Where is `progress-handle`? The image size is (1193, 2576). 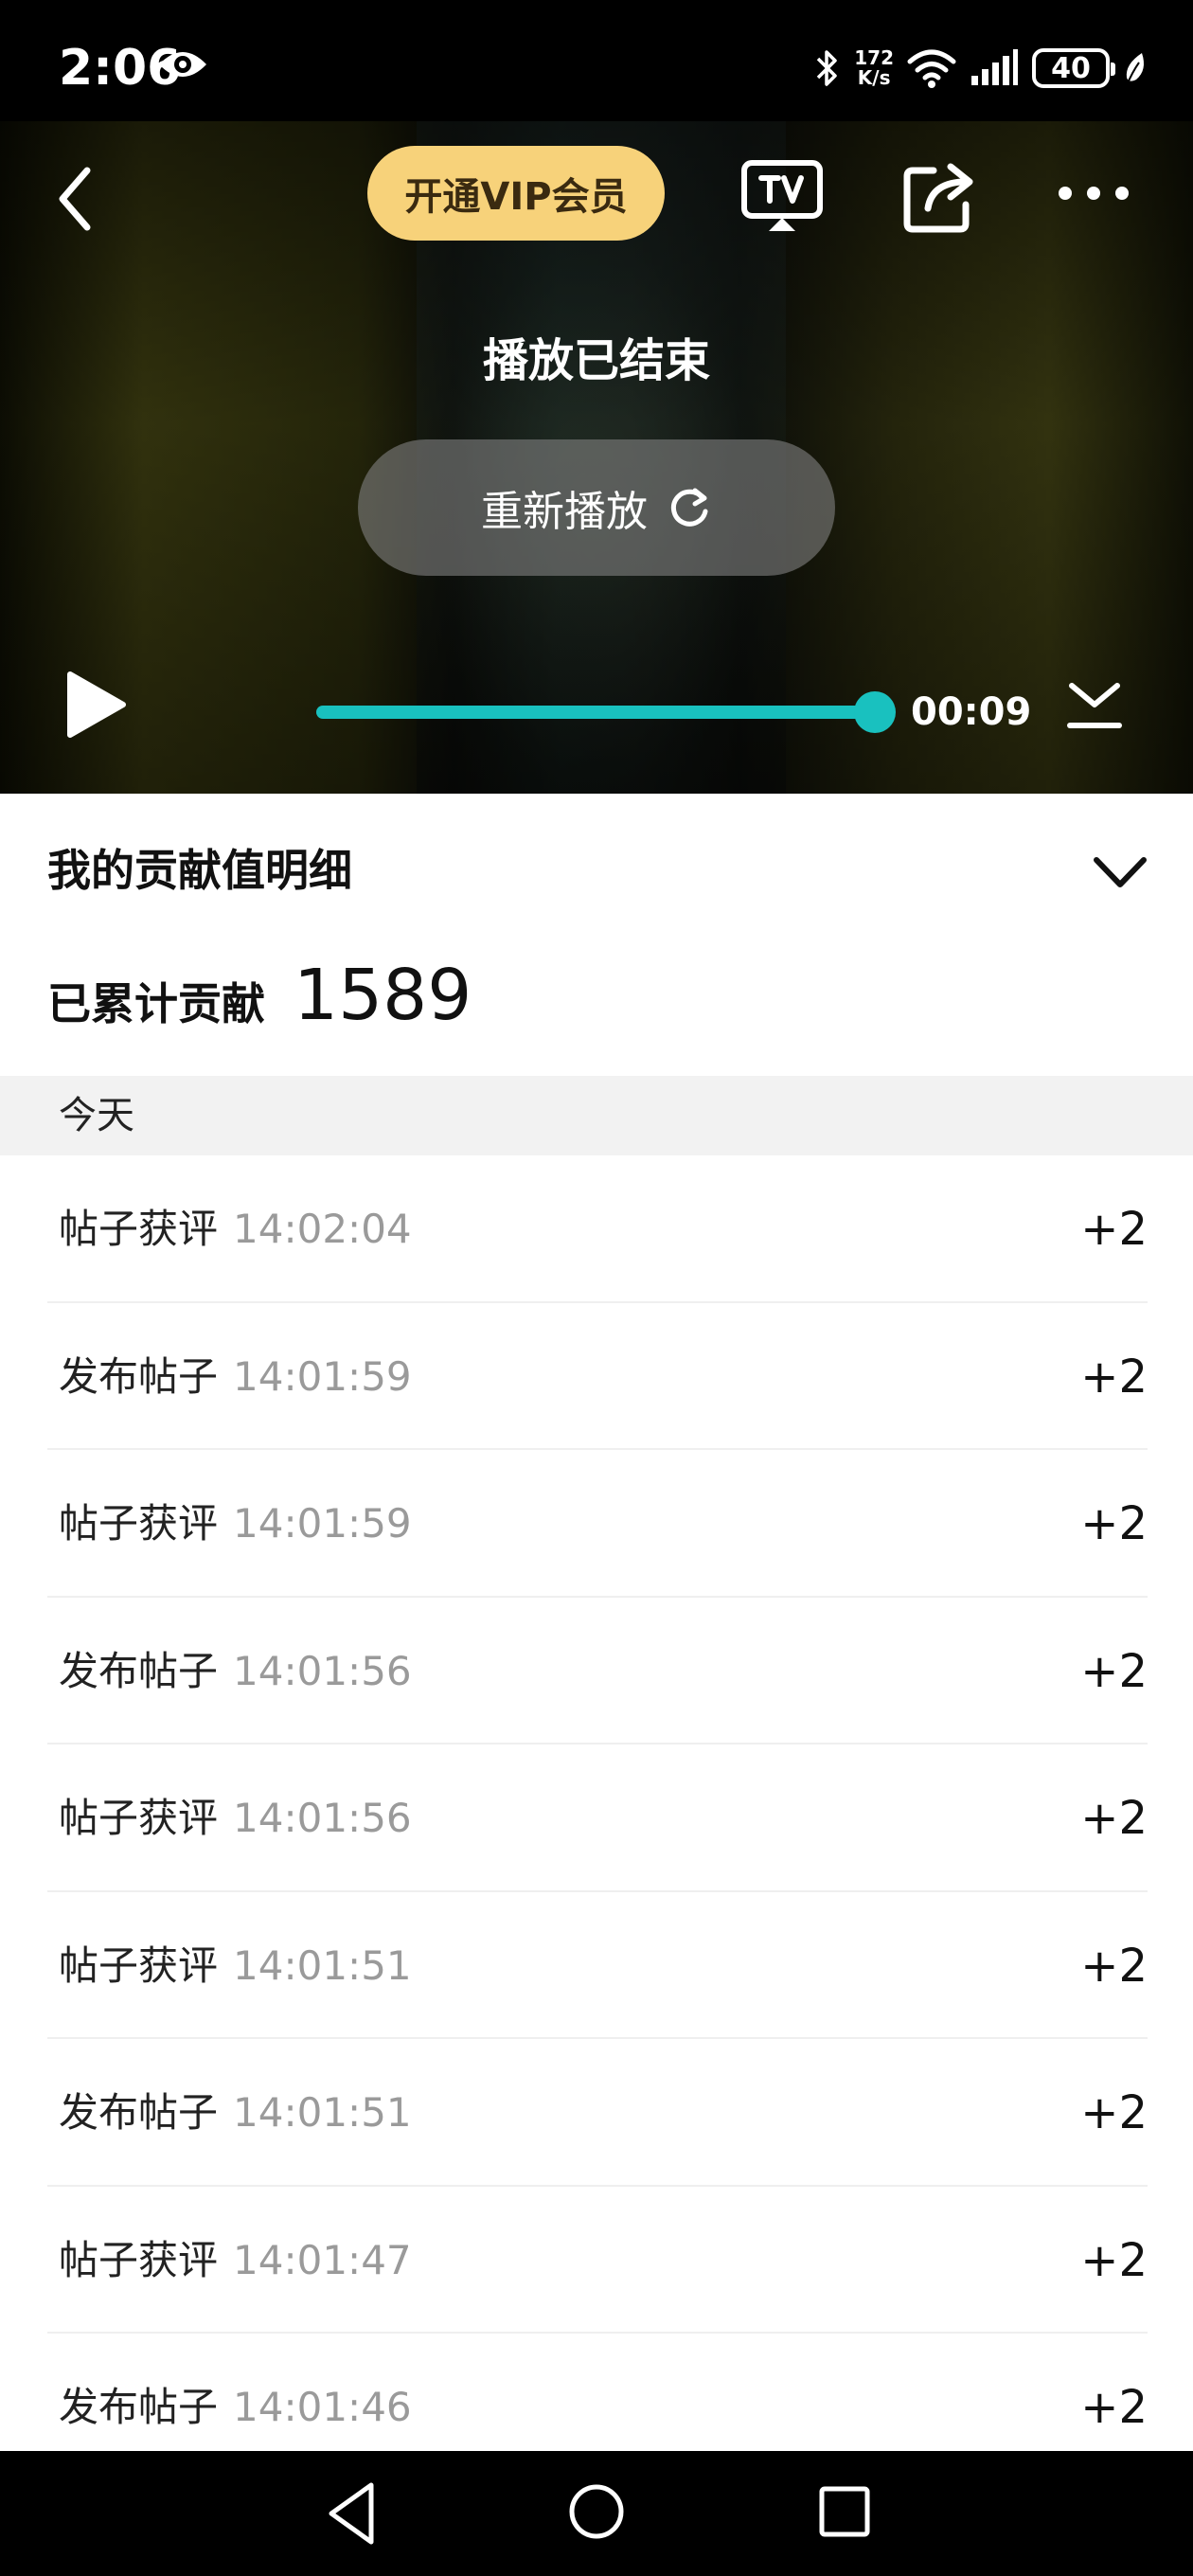
progress-handle is located at coordinates (875, 712).